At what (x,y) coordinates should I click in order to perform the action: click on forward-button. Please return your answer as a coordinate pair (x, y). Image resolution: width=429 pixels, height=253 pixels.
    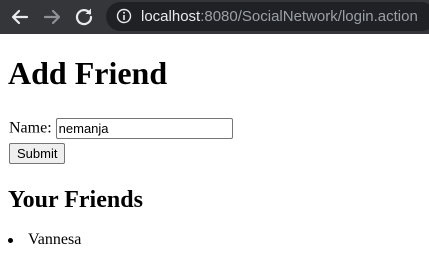
    Looking at the image, I should click on (52, 17).